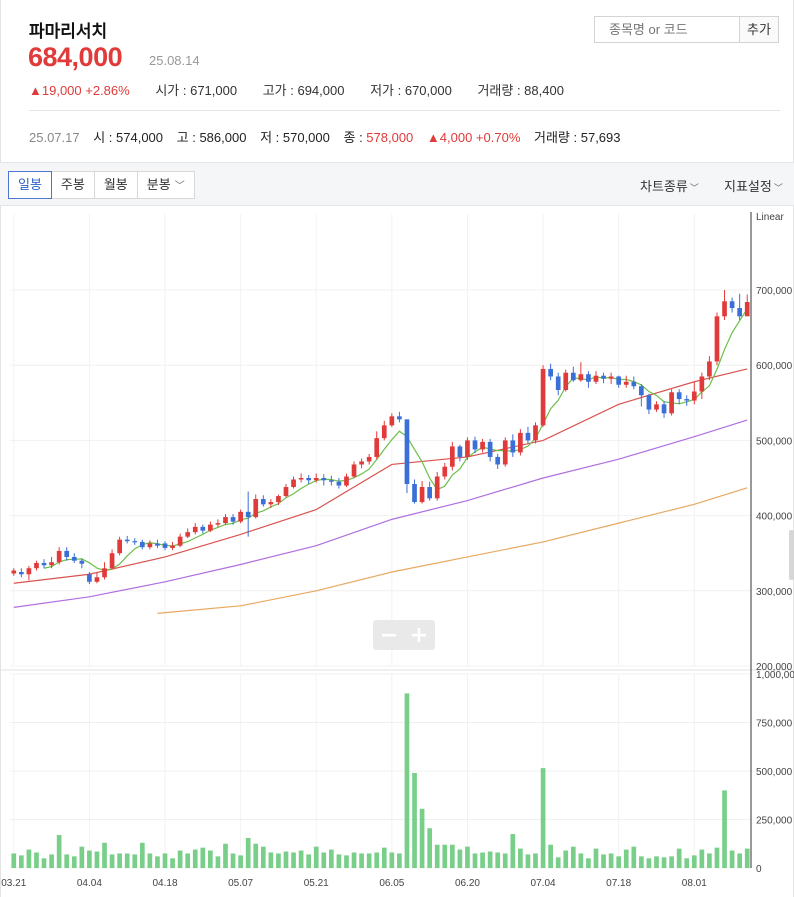 Image resolution: width=794 pixels, height=897 pixels. I want to click on indicator-menu: 지표설정 ﹀, so click(753, 185).